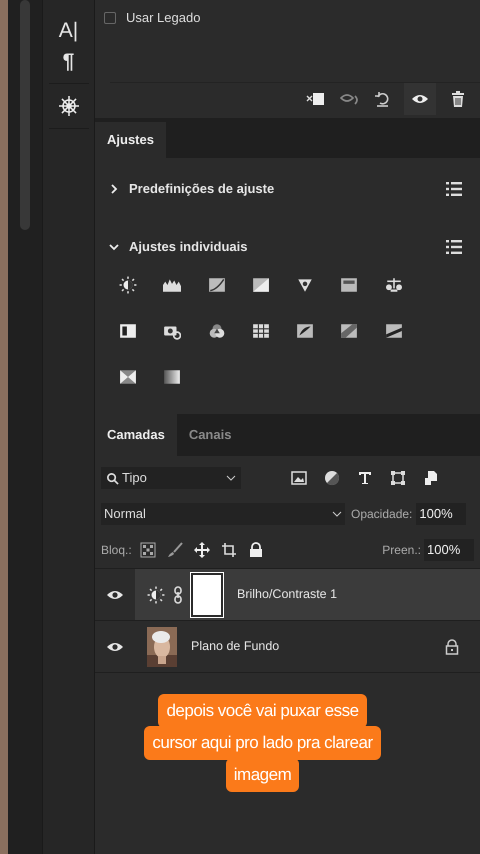 This screenshot has height=854, width=480. I want to click on character-panel-glyph: A|, so click(68, 30).